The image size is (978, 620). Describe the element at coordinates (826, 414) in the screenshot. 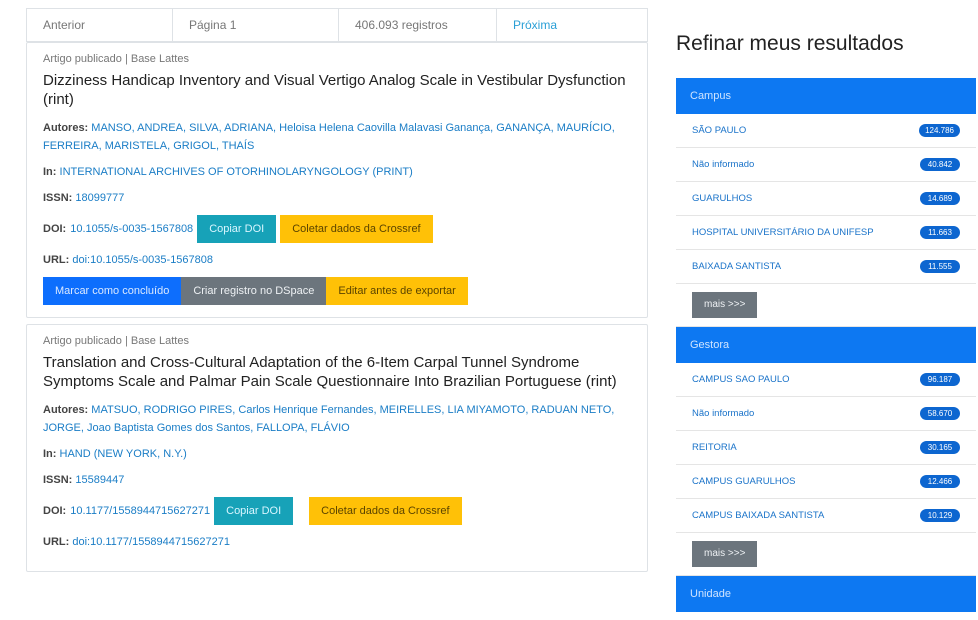

I see `facet-item: Não informado 58.670` at that location.